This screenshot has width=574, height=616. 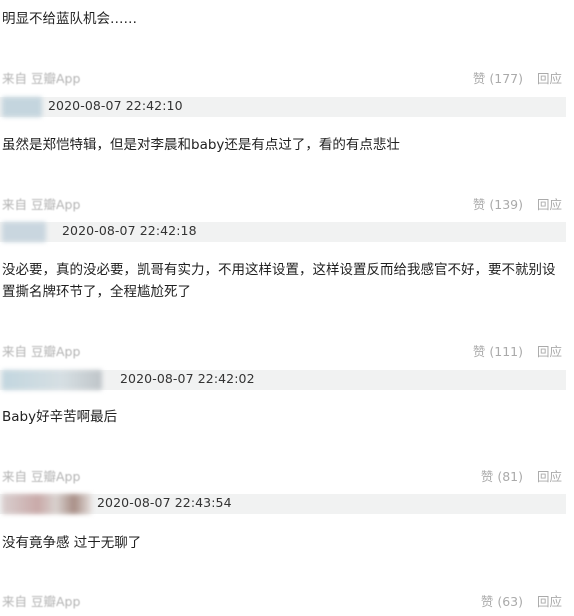 I want to click on comment-text: Baby好辛苦啊最后, so click(x=60, y=417).